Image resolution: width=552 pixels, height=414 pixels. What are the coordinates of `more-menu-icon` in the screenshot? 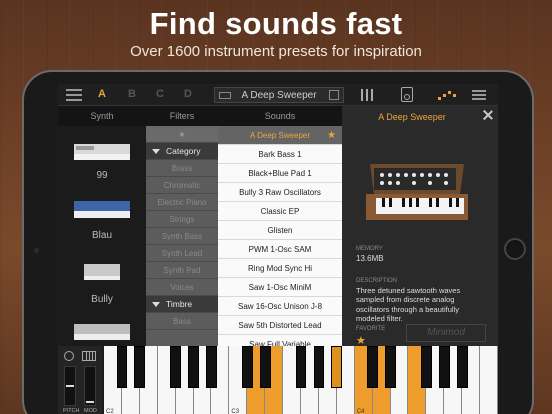 It's located at (479, 95).